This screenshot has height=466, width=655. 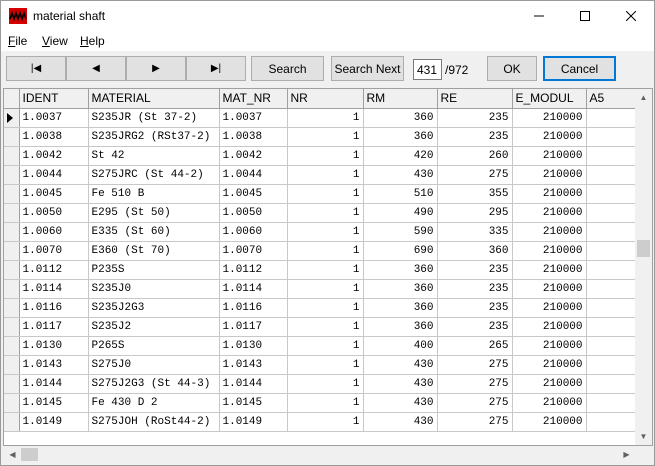 What do you see at coordinates (253, 137) in the screenshot?
I see `table-cell-mat-nr: 1.0038` at bounding box center [253, 137].